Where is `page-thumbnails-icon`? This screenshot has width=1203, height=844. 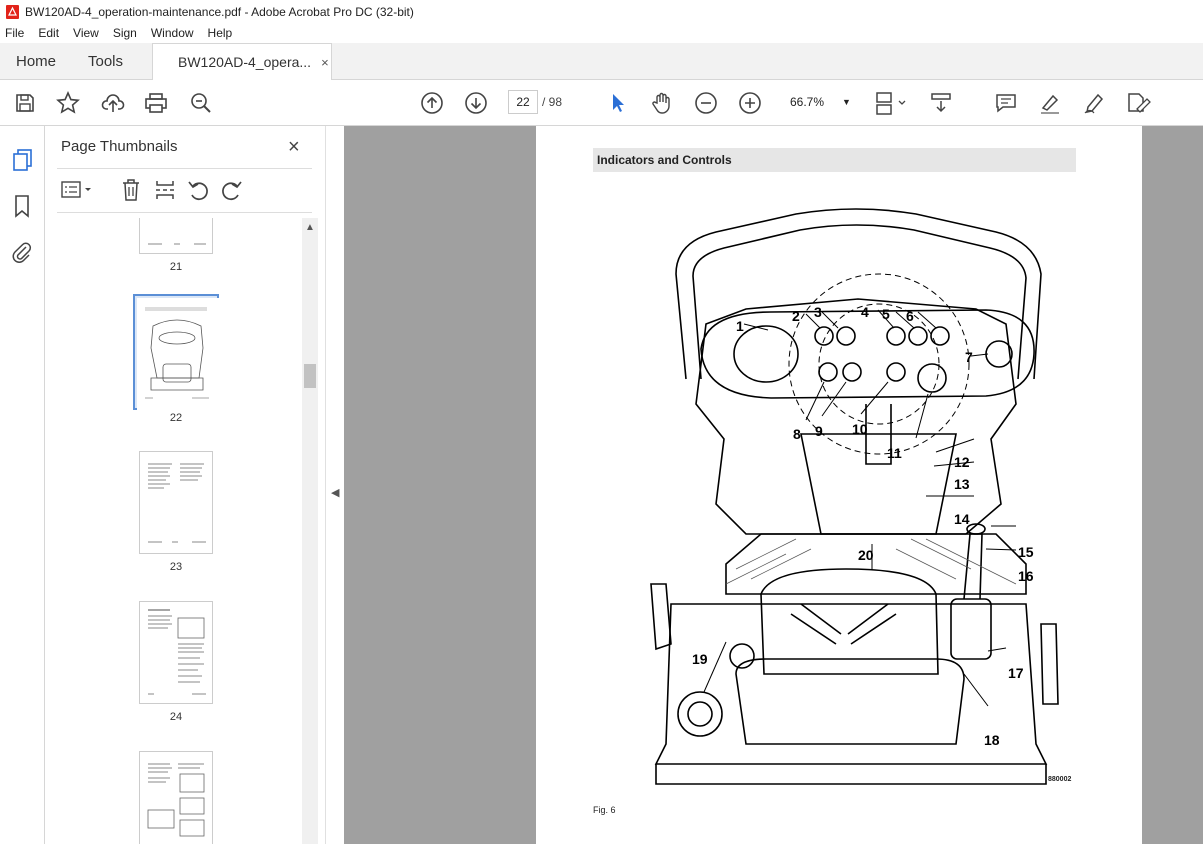 page-thumbnails-icon is located at coordinates (23, 162).